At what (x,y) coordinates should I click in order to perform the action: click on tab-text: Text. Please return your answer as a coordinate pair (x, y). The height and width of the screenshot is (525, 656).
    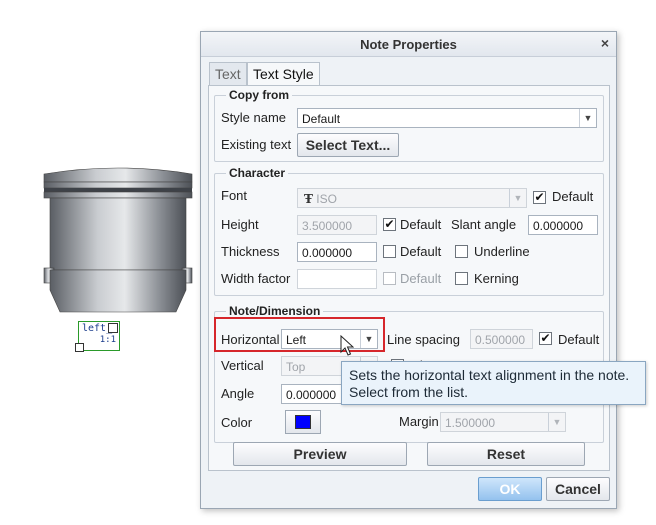
    Looking at the image, I should click on (228, 73).